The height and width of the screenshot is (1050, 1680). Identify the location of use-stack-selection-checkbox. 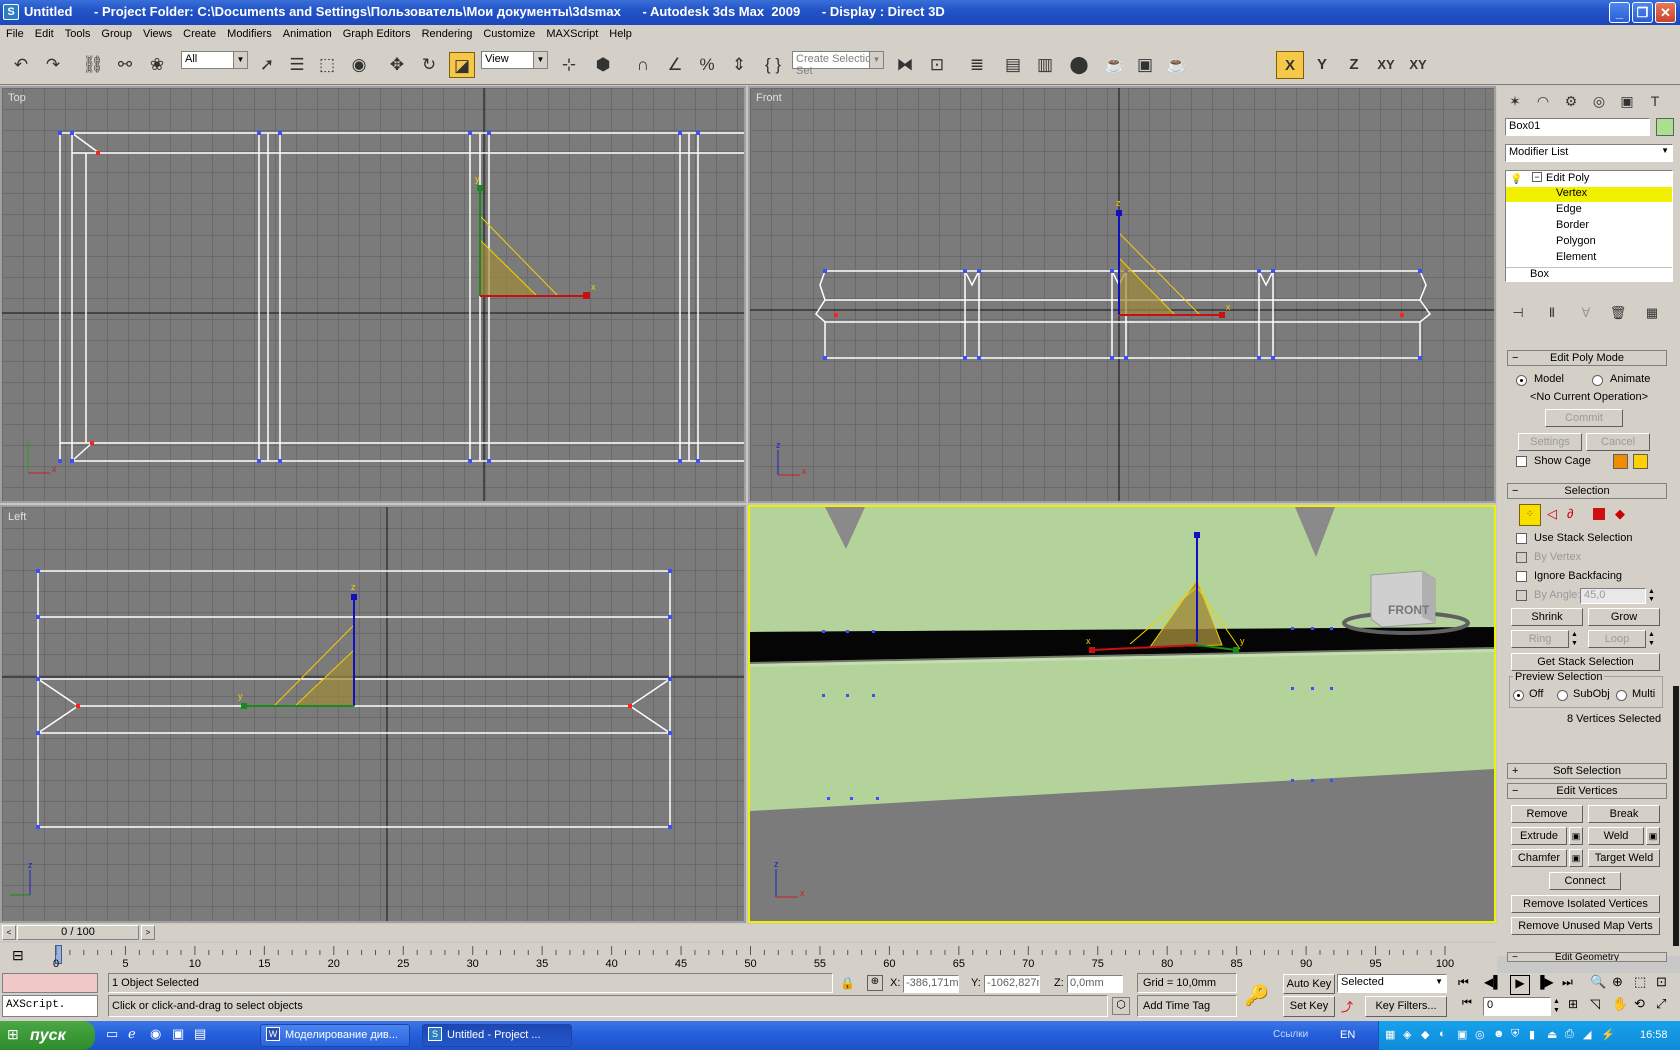
(1521, 538).